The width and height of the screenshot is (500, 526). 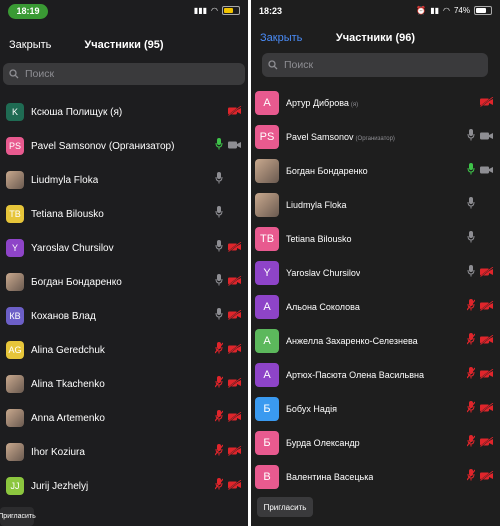 I want to click on participant-name-text: Бобух Надія, so click(x=311, y=409).